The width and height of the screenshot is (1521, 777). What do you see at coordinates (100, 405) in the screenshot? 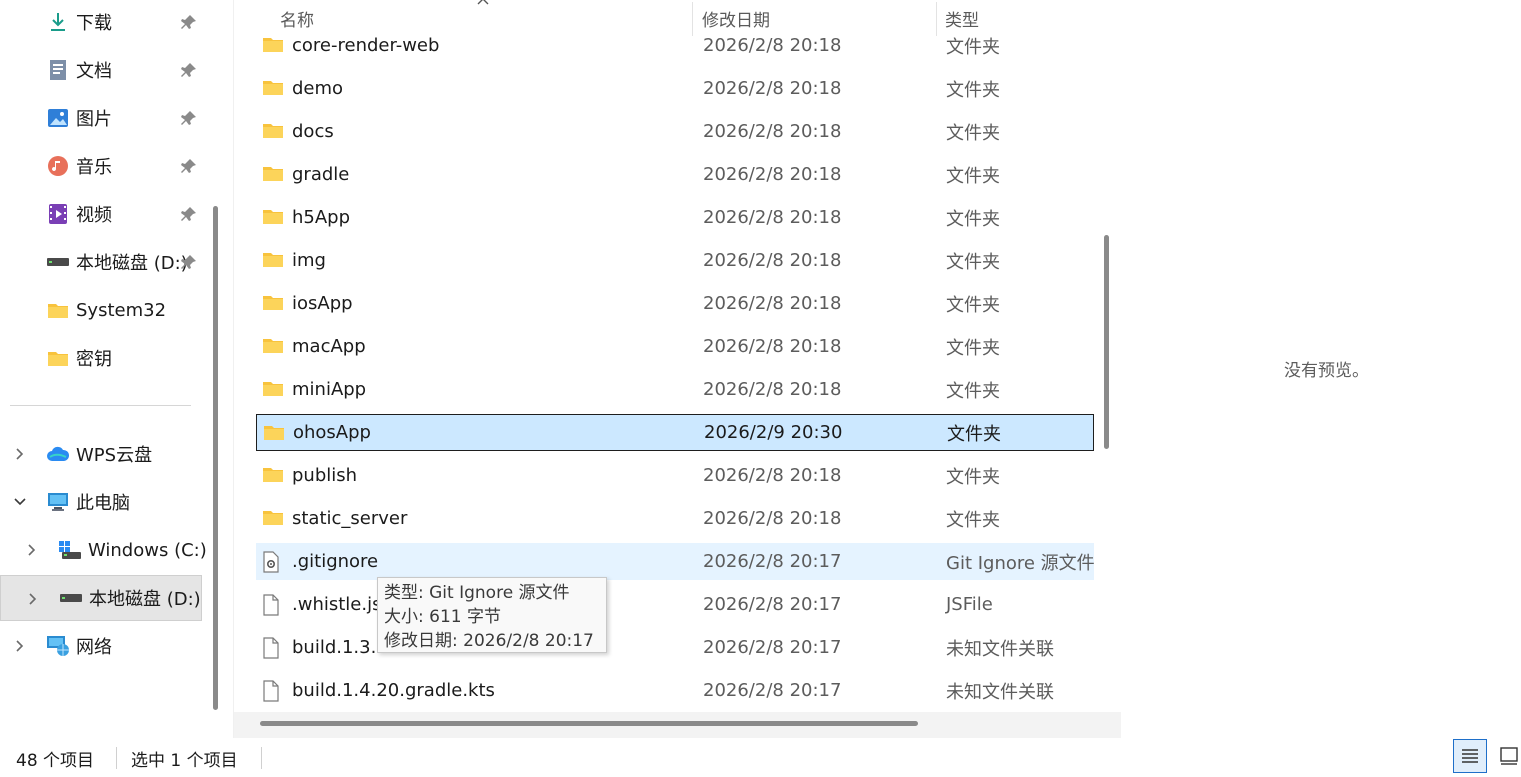
I see `nav-divider` at bounding box center [100, 405].